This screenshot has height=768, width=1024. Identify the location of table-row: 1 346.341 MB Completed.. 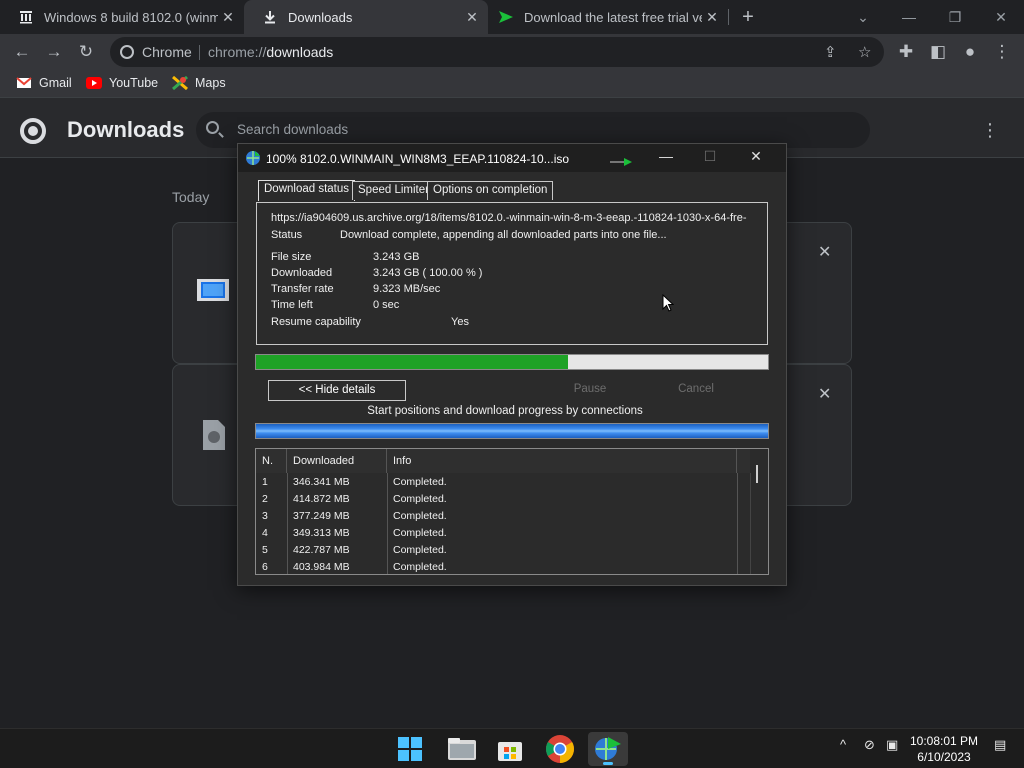
(503, 482).